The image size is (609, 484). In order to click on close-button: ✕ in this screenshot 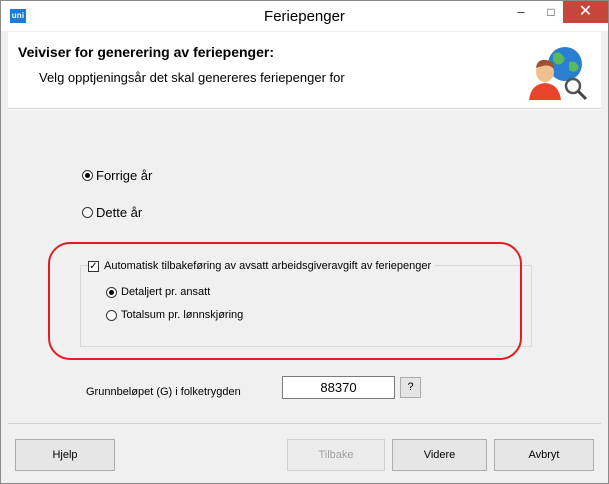, I will do `click(585, 12)`.